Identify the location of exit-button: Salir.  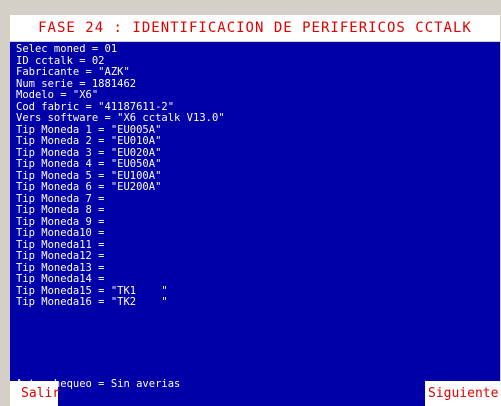
(35, 393).